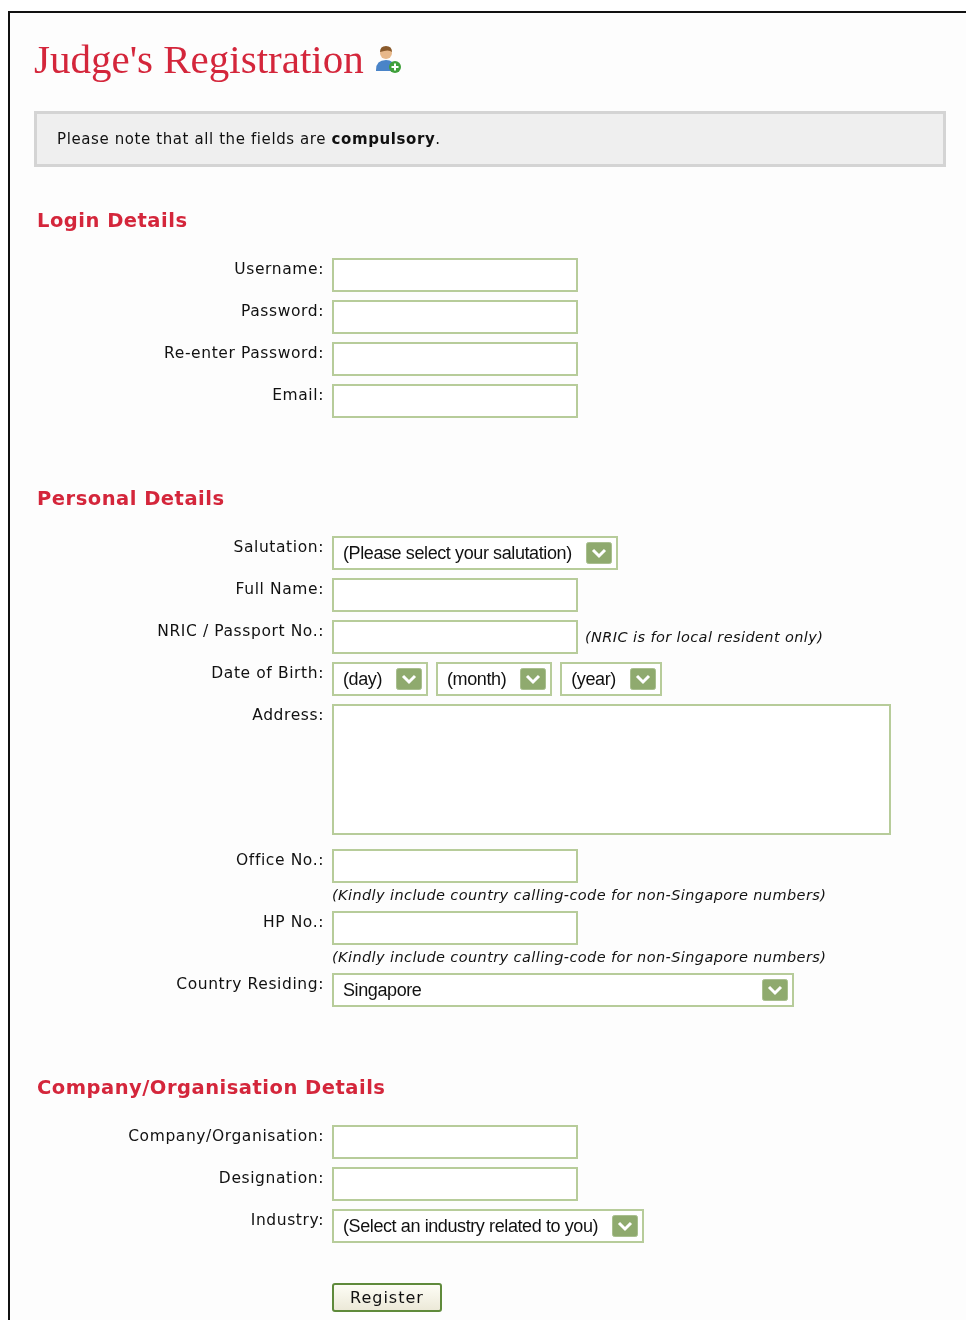 The image size is (966, 1320). I want to click on dropdown: (Select an industry related to you), so click(488, 1226).